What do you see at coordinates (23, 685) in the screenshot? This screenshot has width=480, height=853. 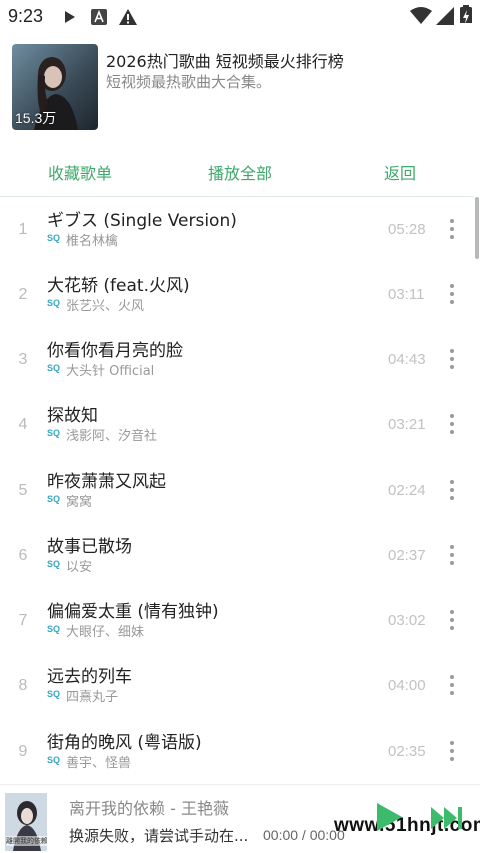 I see `song-index: 8` at bounding box center [23, 685].